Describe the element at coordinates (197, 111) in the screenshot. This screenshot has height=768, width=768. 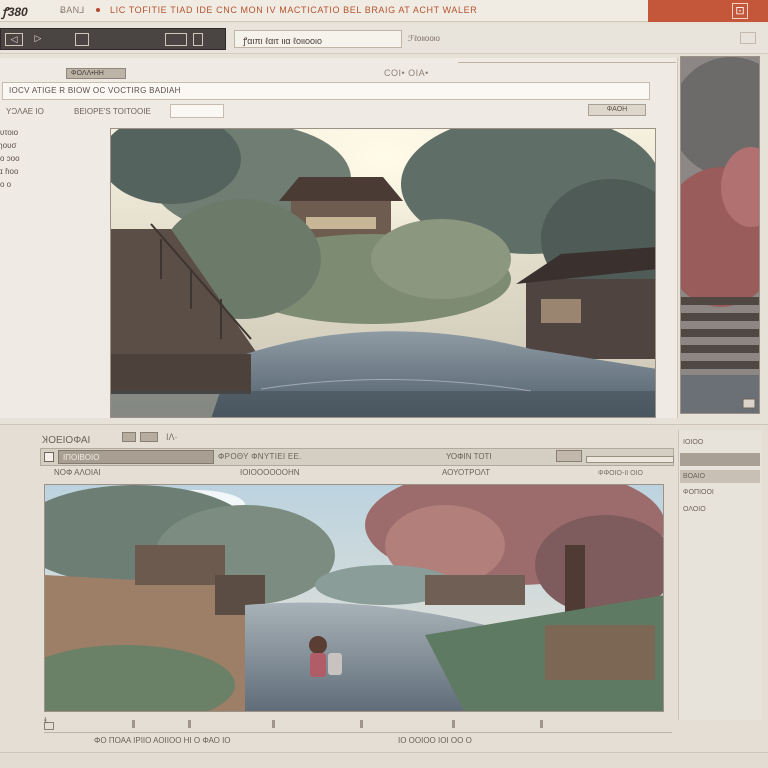
I see `filter-input` at that location.